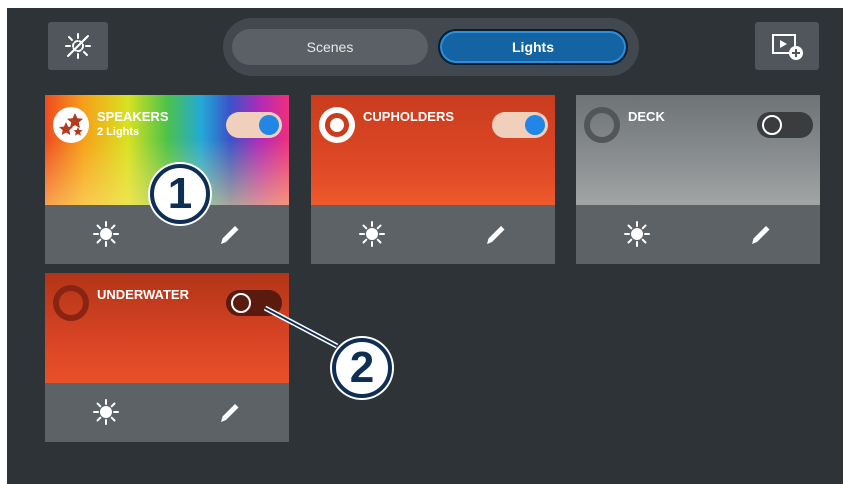 The height and width of the screenshot is (484, 843). Describe the element at coordinates (301, 327) in the screenshot. I see `callout-leader-line` at that location.